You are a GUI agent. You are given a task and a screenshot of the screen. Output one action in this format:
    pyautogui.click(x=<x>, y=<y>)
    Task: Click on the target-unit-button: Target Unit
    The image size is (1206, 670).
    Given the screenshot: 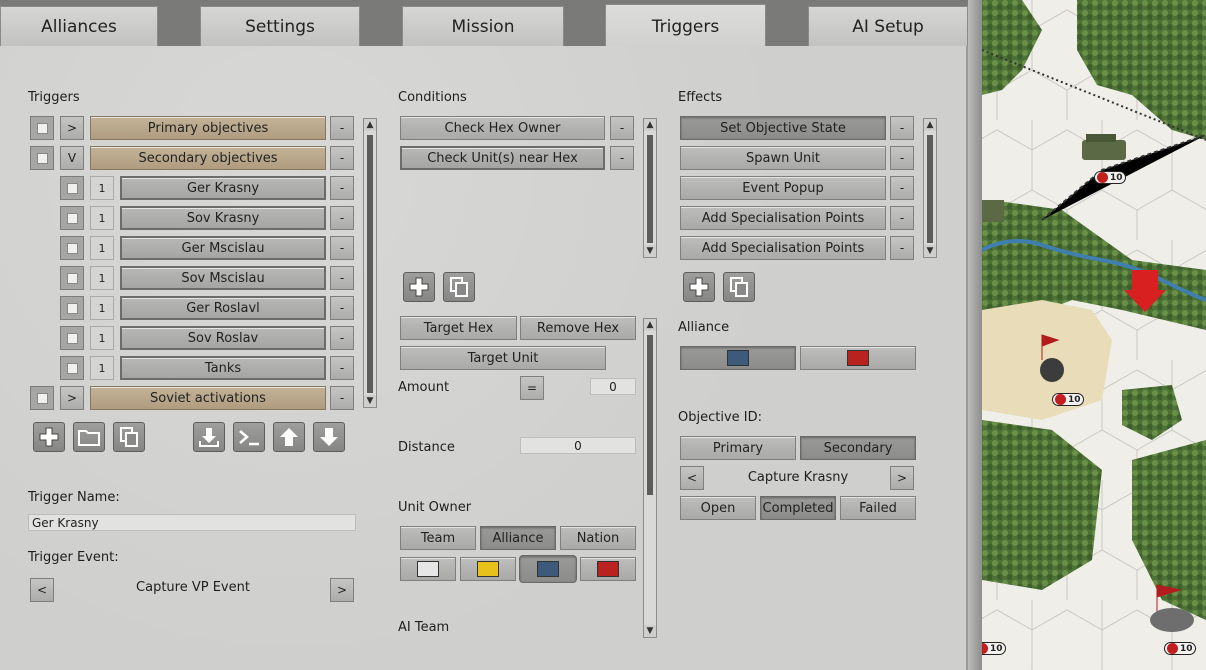 What is the action you would take?
    pyautogui.click(x=503, y=358)
    